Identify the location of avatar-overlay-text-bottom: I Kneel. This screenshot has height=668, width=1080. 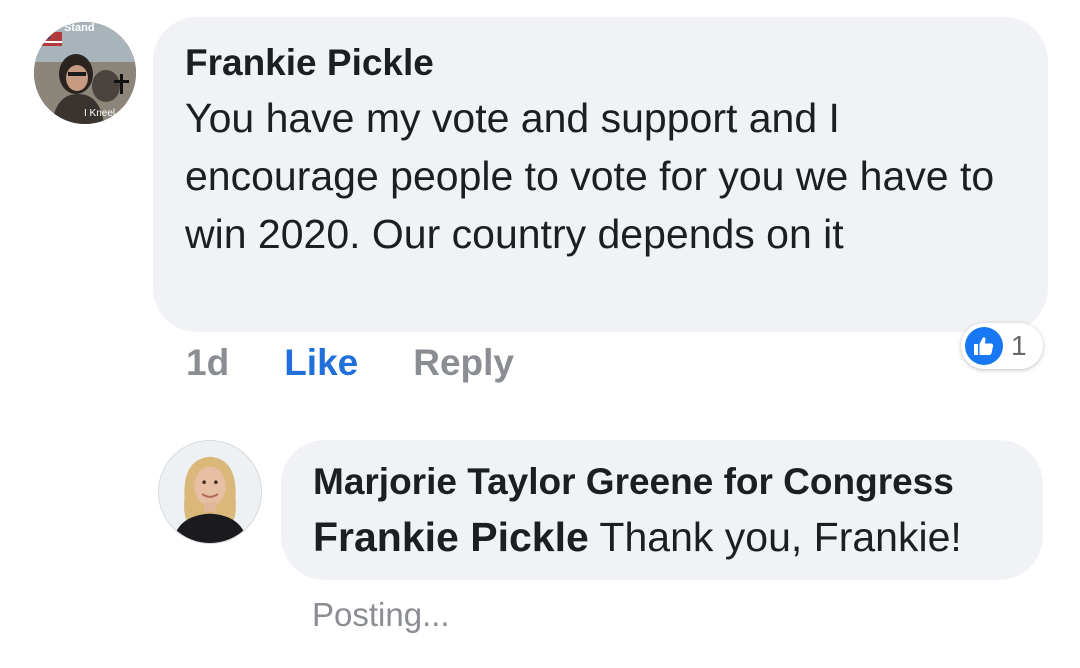
(99, 113).